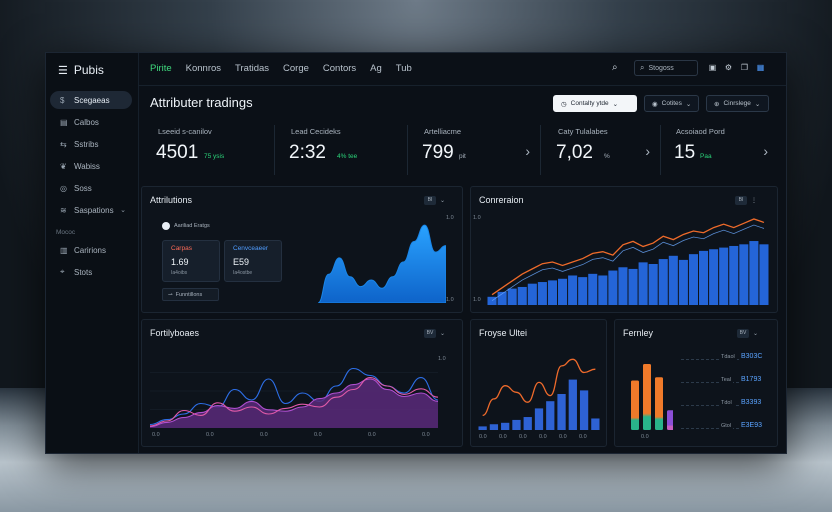  Describe the element at coordinates (342, 151) in the screenshot. I see `kpi-card: Lead Cecideks 2:32 4% tee` at that location.